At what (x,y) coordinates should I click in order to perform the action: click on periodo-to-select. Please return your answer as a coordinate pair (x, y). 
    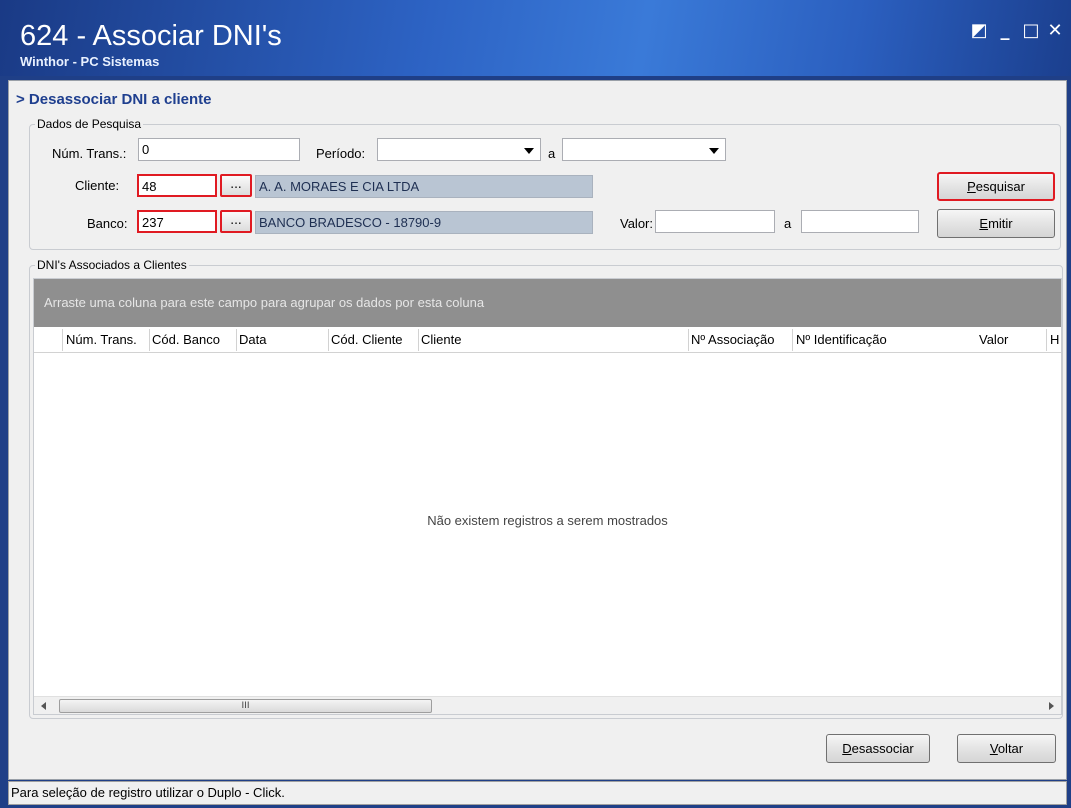
    Looking at the image, I should click on (644, 149).